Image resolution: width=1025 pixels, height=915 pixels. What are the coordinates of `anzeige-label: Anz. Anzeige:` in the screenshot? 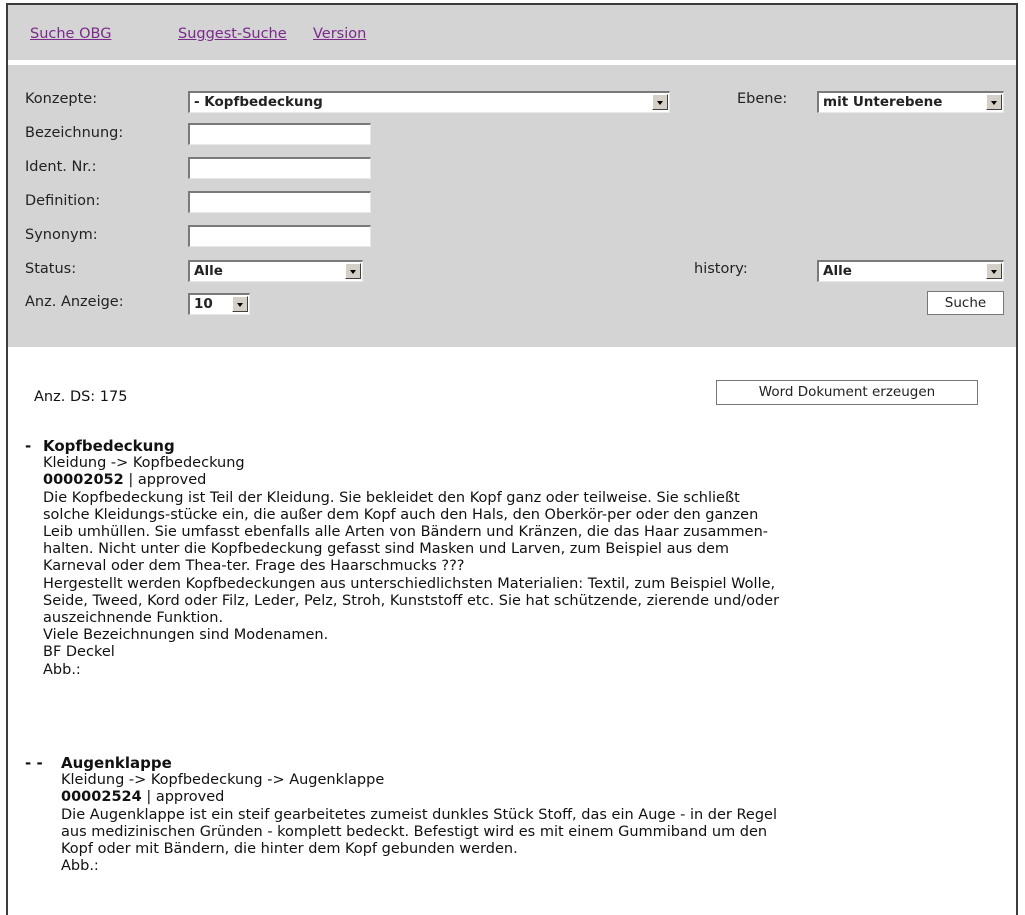 It's located at (74, 302).